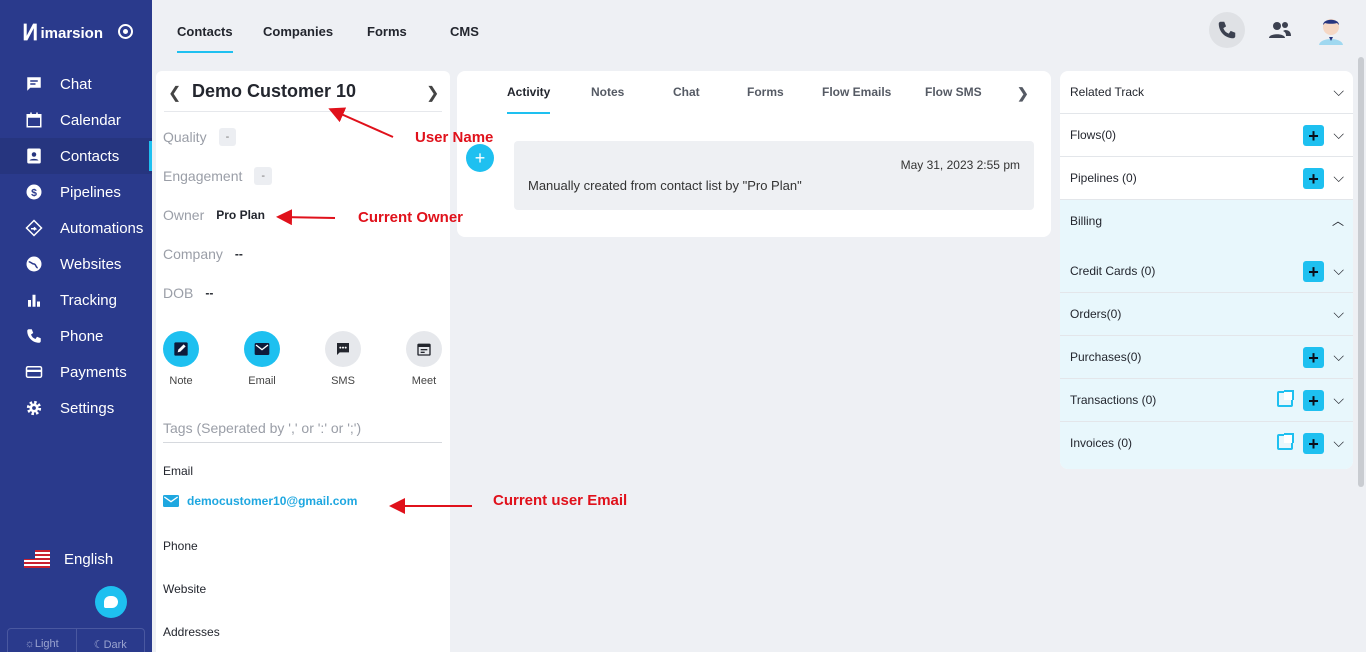  I want to click on purchases-label: Purchases(0), so click(1106, 357).